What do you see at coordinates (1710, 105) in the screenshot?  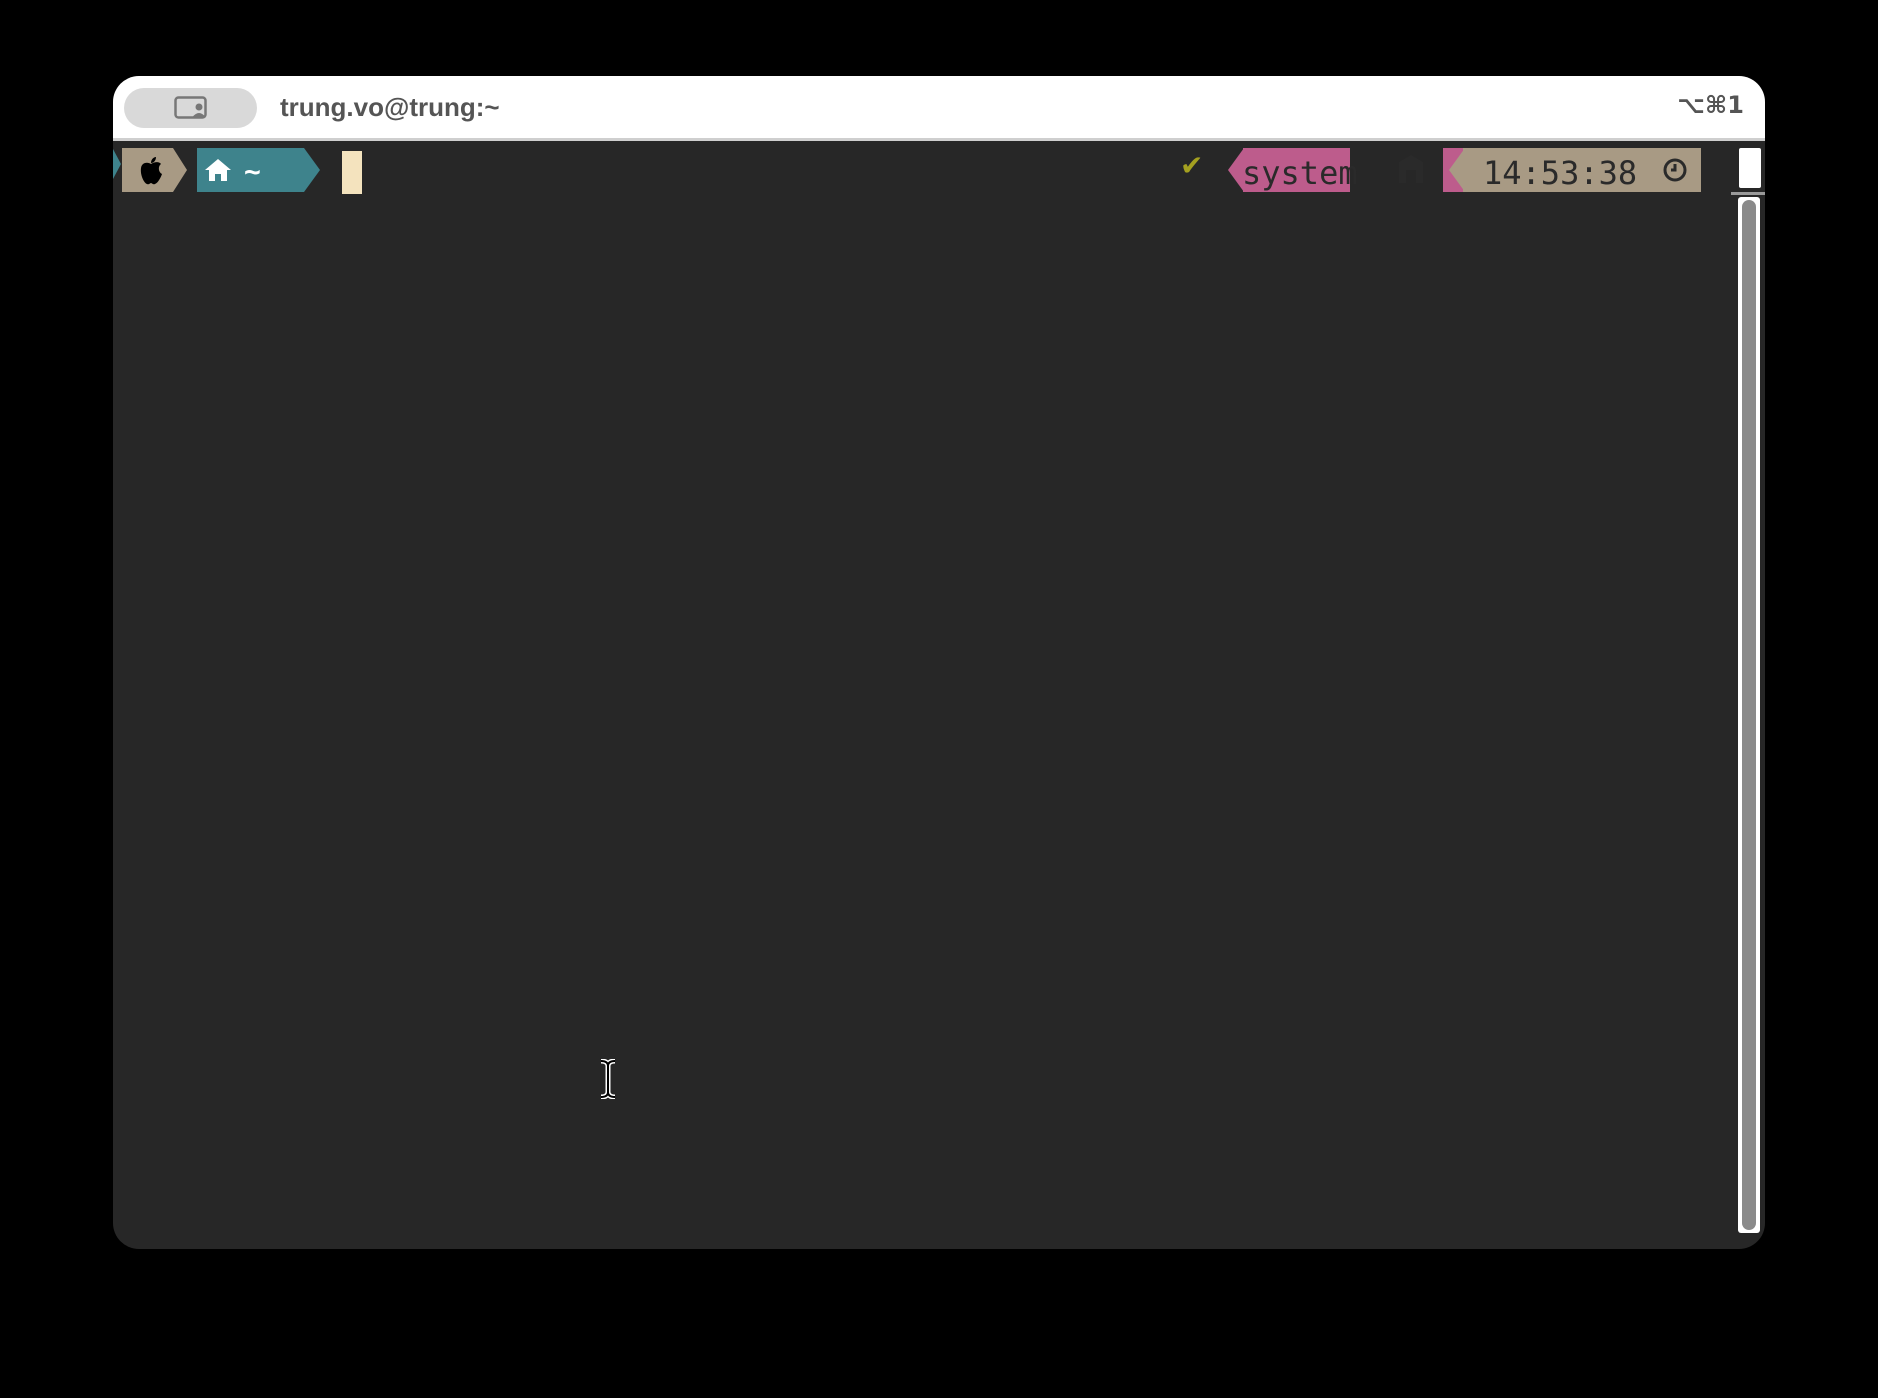 I see `window-shortcut: ⌥⌘1` at bounding box center [1710, 105].